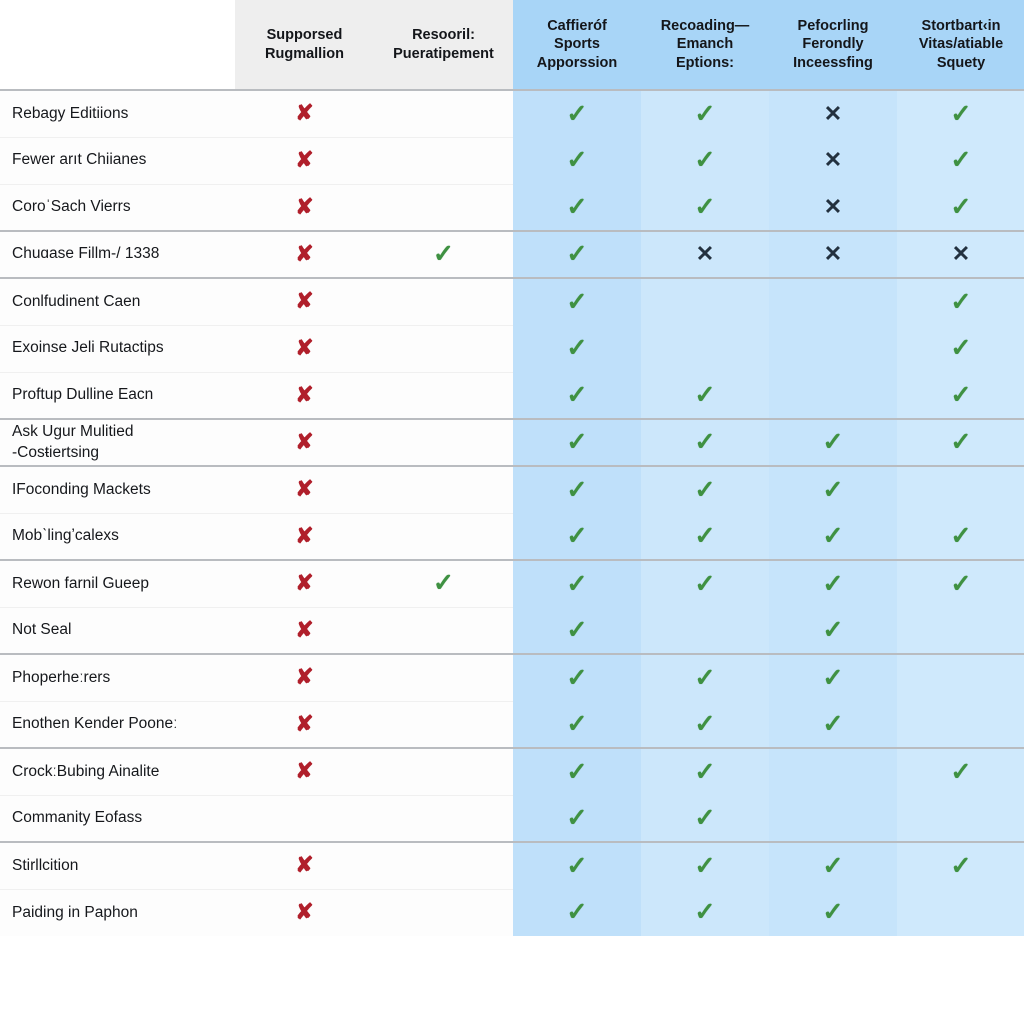  Describe the element at coordinates (577, 45) in the screenshot. I see `column-header-col3: Caffieróf Sports Apporssion` at that location.